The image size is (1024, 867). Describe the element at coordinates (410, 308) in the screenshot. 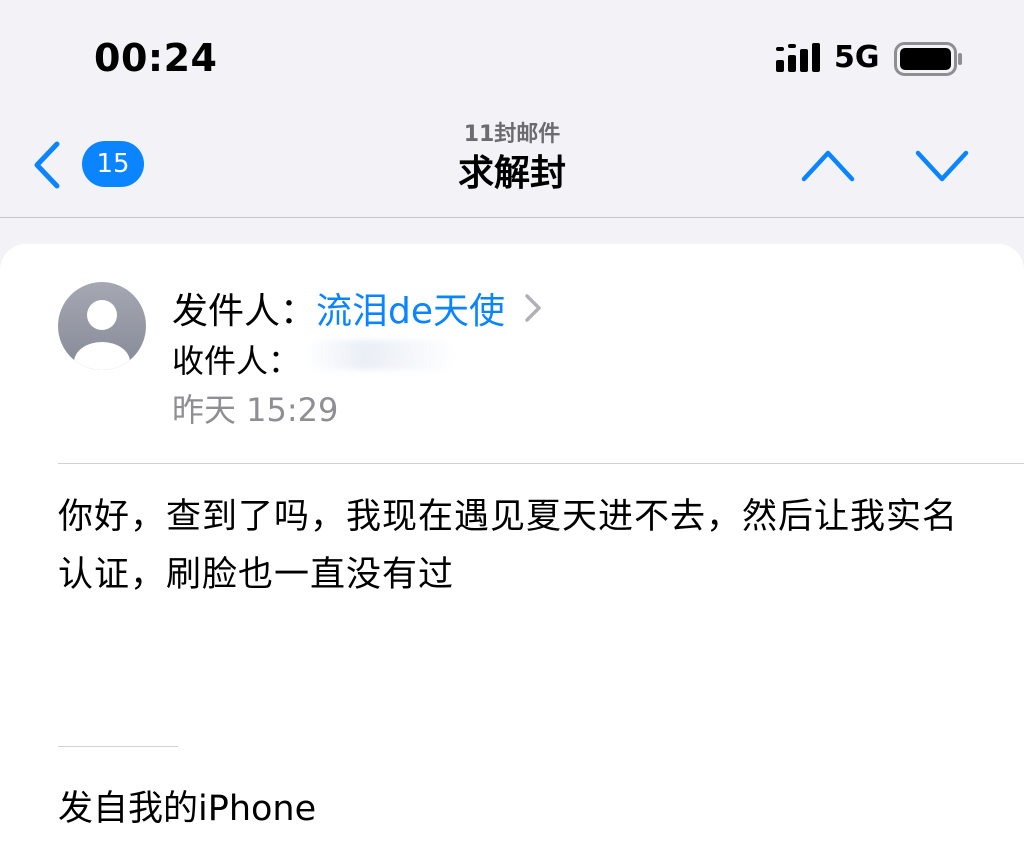

I see `sender-name: 流泪de天使` at that location.